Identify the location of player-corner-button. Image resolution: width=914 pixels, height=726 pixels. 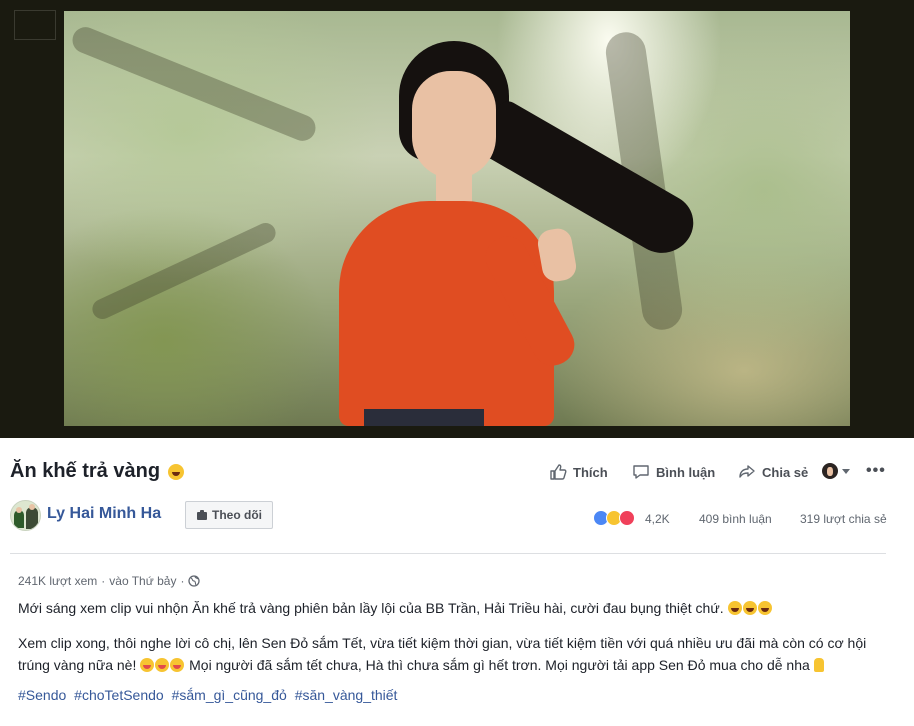
(35, 25).